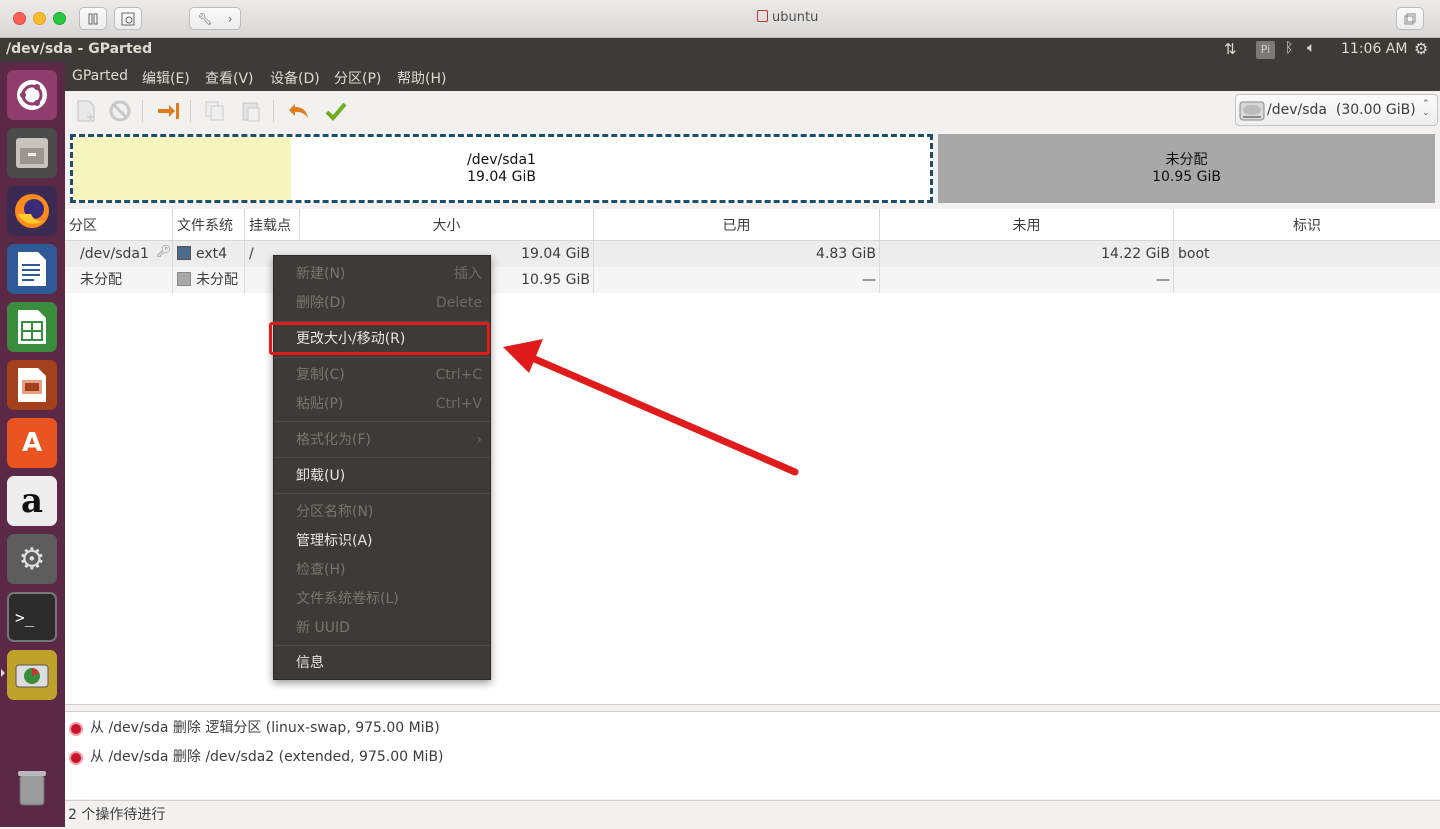  What do you see at coordinates (215, 18) in the screenshot?
I see `settings-button-group: 🔧︎ ›` at bounding box center [215, 18].